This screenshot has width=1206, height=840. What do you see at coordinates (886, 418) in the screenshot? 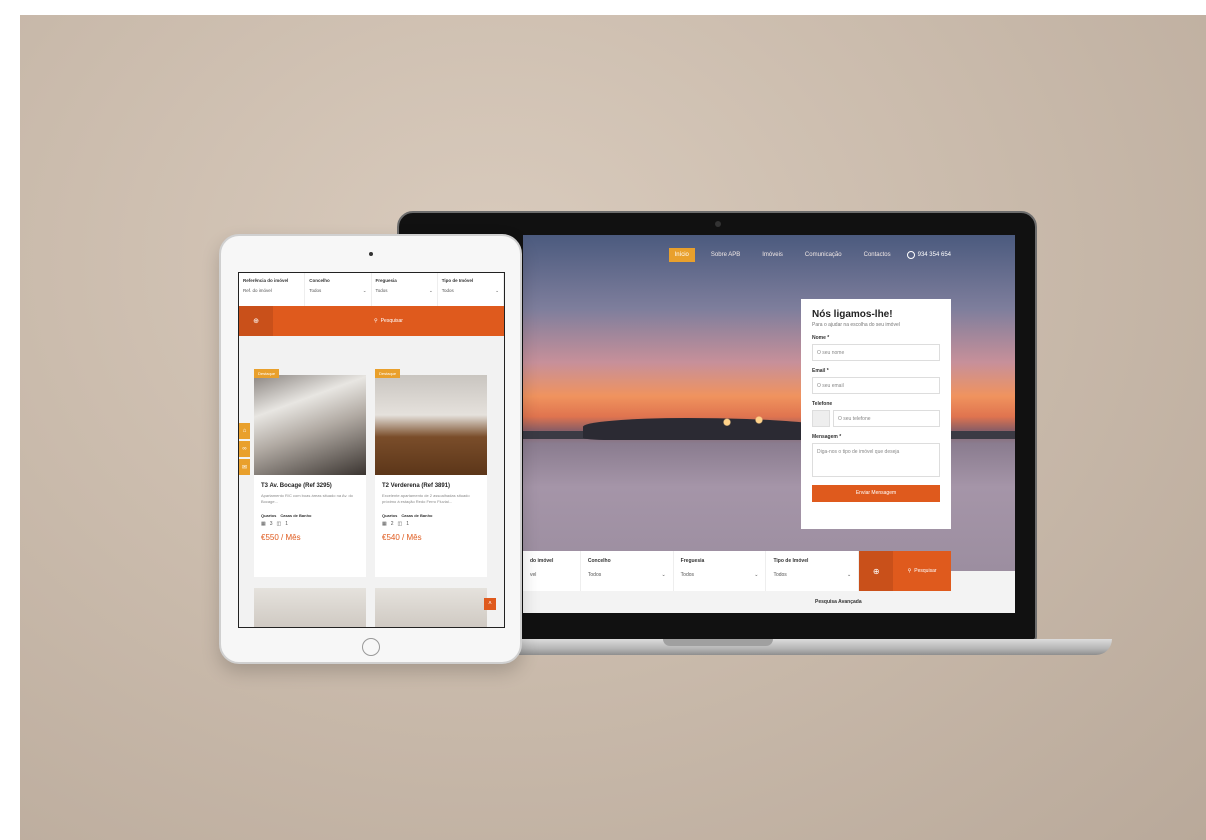
I see `phone-field: O seu telefone` at bounding box center [886, 418].